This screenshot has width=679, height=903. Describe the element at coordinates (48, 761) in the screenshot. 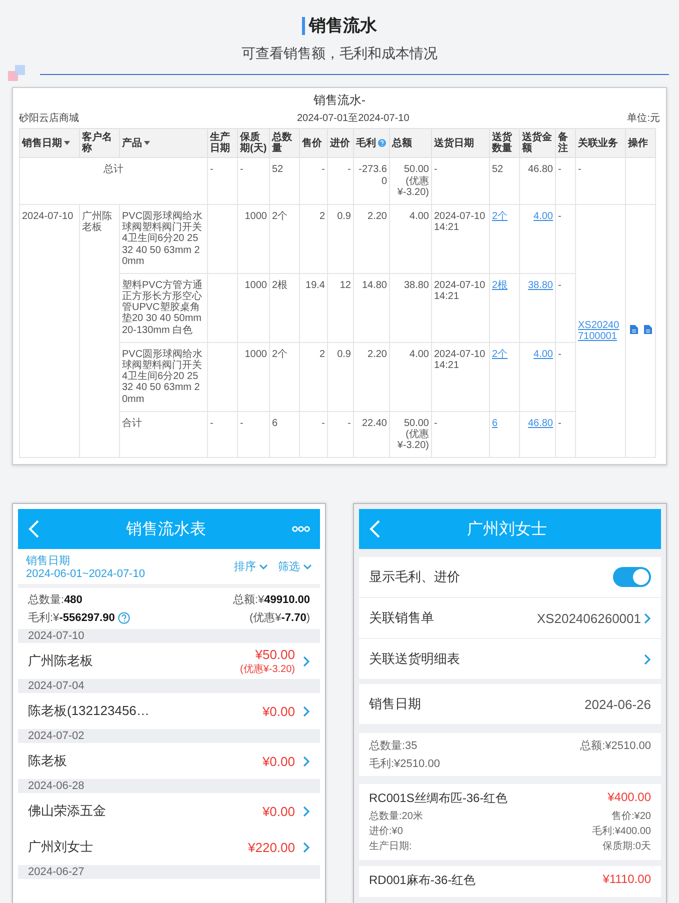

I see `customer-name: 陈老板` at that location.